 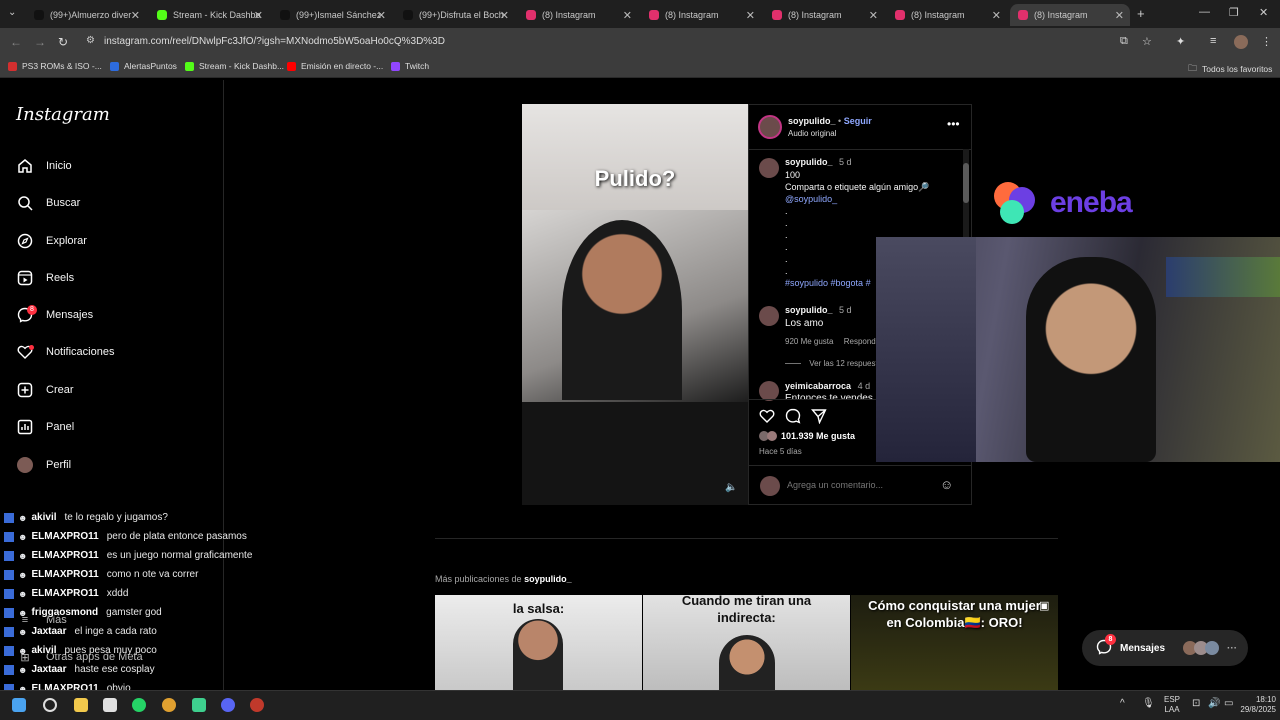 I want to click on like-heart-icon, so click(x=767, y=418).